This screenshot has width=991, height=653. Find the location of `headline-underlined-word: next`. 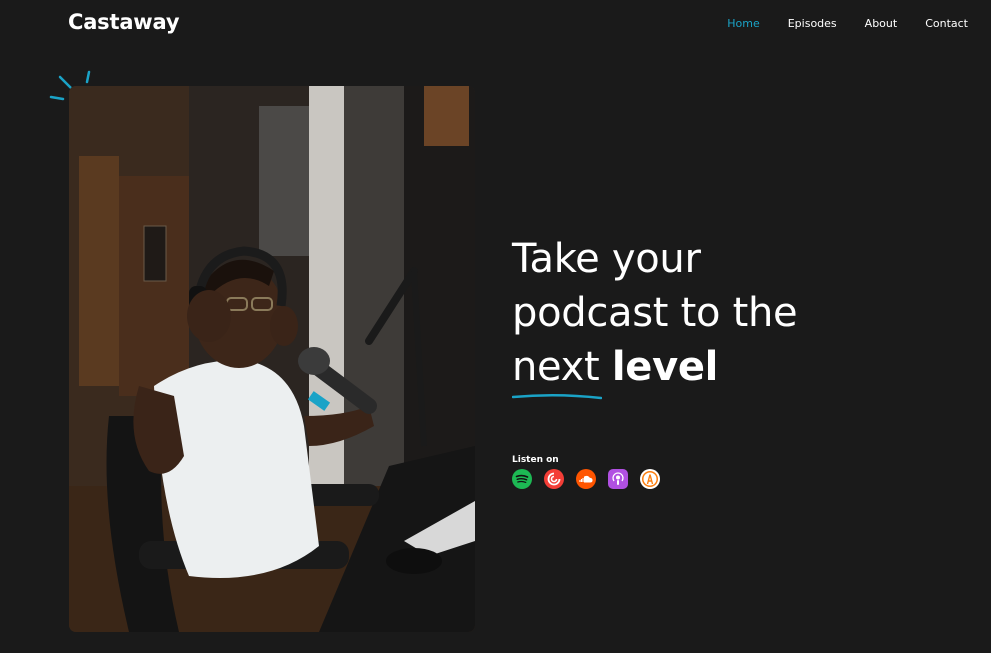

headline-underlined-word: next is located at coordinates (557, 370).